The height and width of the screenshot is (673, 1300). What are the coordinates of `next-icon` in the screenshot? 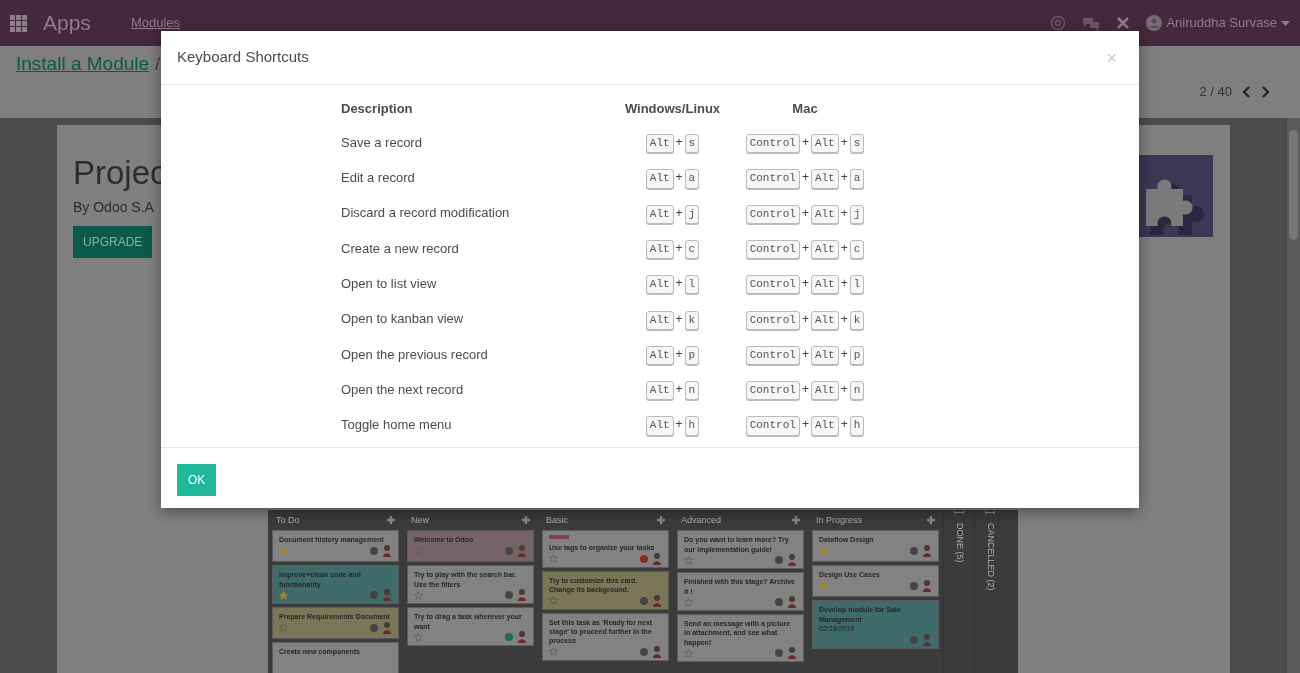 It's located at (1265, 91).